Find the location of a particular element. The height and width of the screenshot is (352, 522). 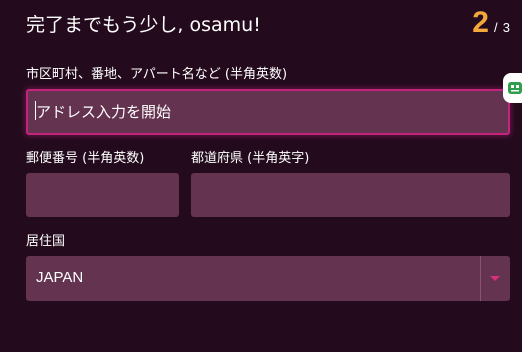

prefecture-field is located at coordinates (350, 195).